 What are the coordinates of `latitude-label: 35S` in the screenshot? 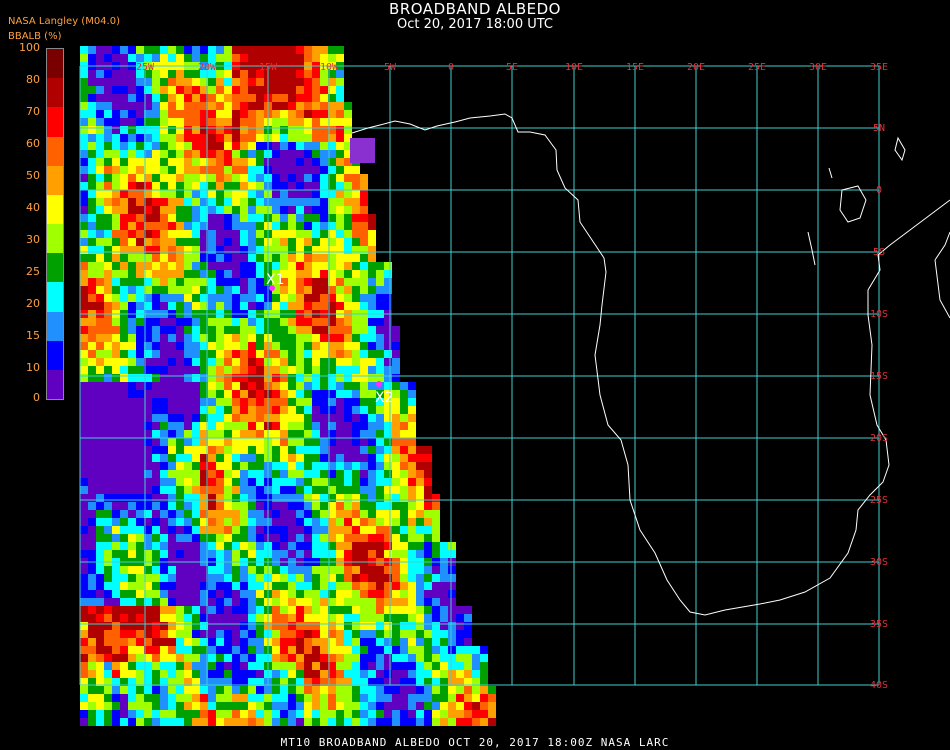 It's located at (879, 624).